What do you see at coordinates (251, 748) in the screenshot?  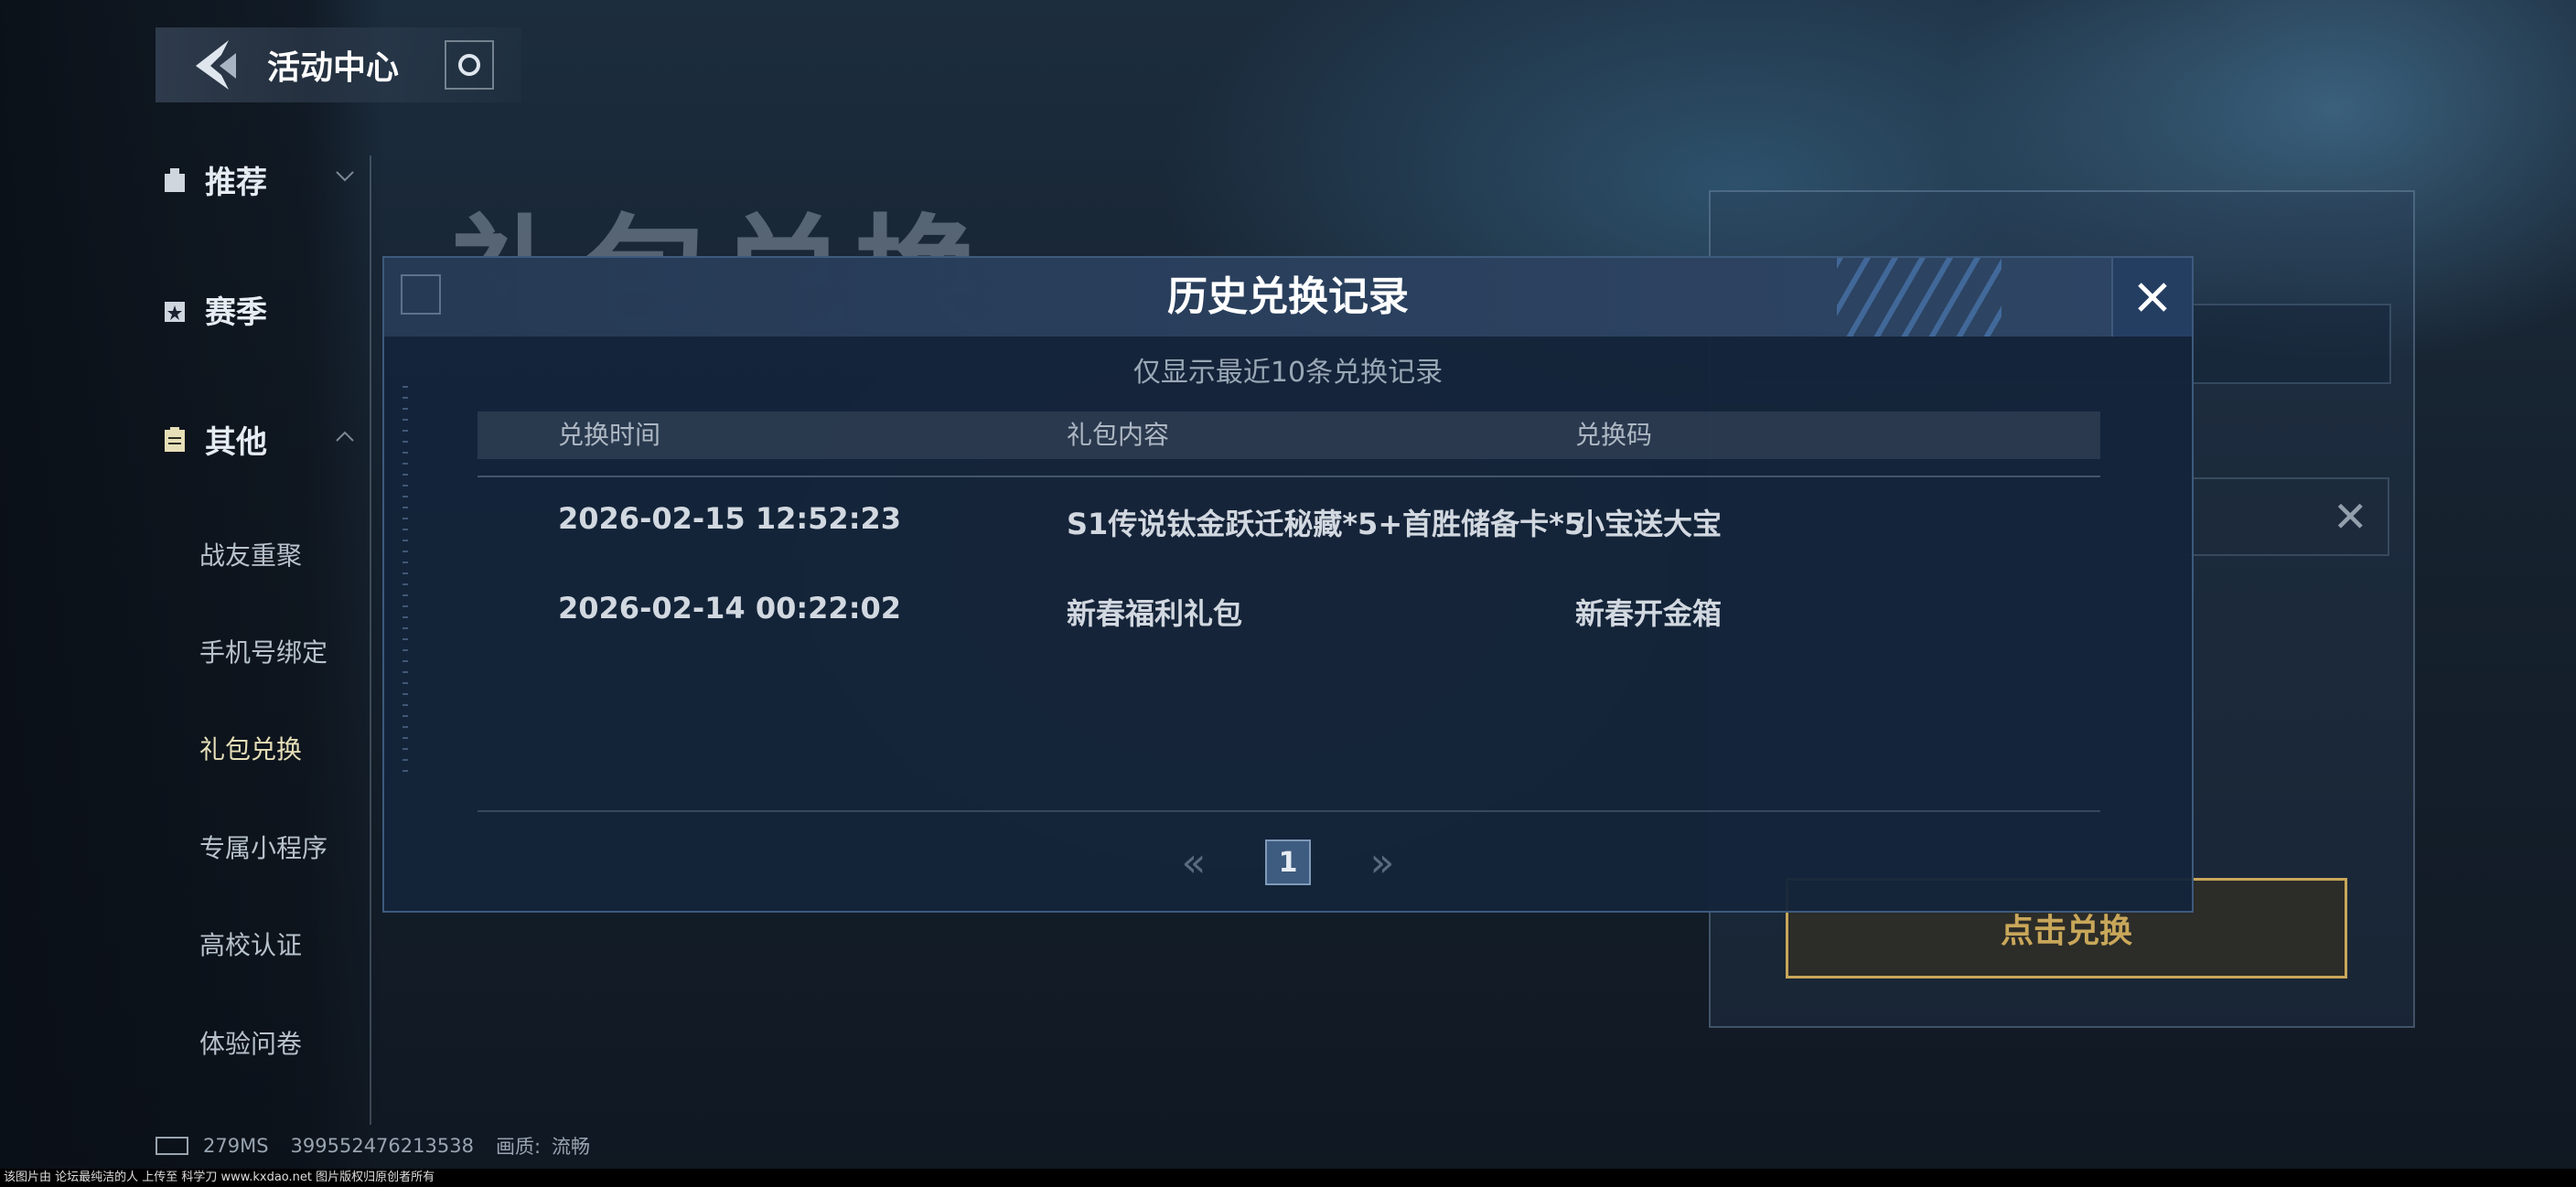 I see `sidebar-item-gift-redeem: 礼包兑换` at bounding box center [251, 748].